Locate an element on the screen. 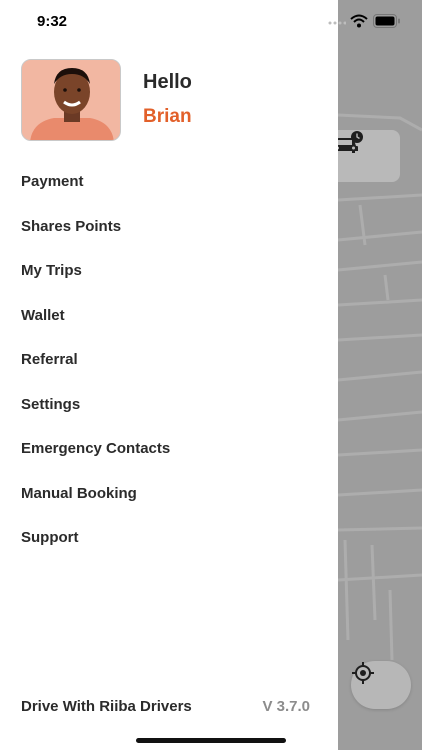 Image resolution: width=422 pixels, height=750 pixels. menu-item-payment: Payment is located at coordinates (52, 181).